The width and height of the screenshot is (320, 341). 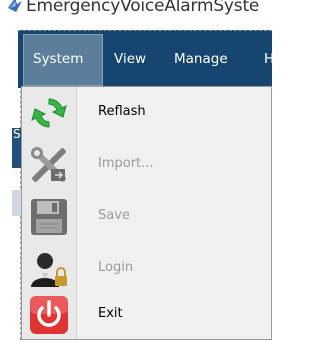 I want to click on background-partial-label: S, so click(x=17, y=134).